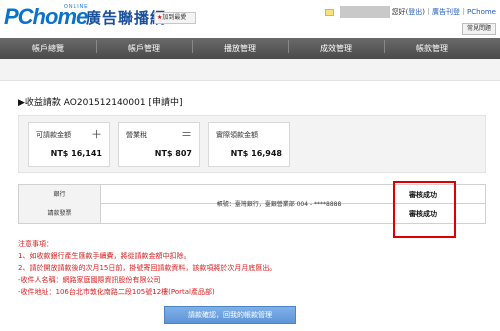 Image resolution: width=500 pixels, height=331 pixels. I want to click on greeting: 您好, so click(398, 12).